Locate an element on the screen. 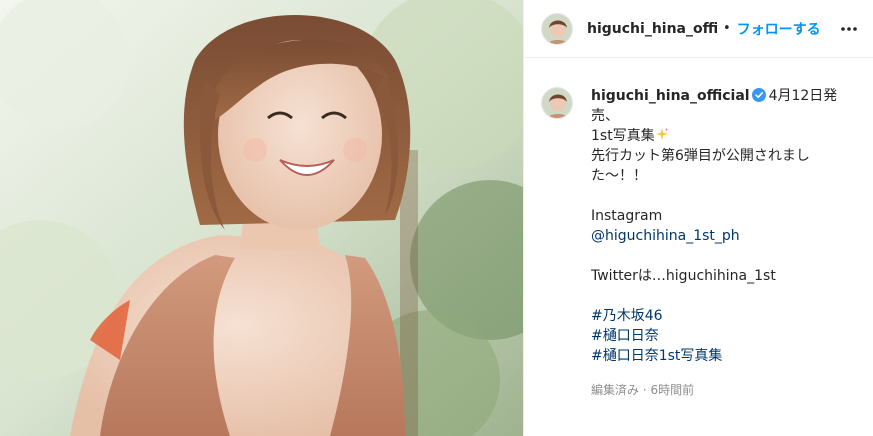 The image size is (873, 436). post-meta: 編集済み · 6時間前 is located at coordinates (643, 390).